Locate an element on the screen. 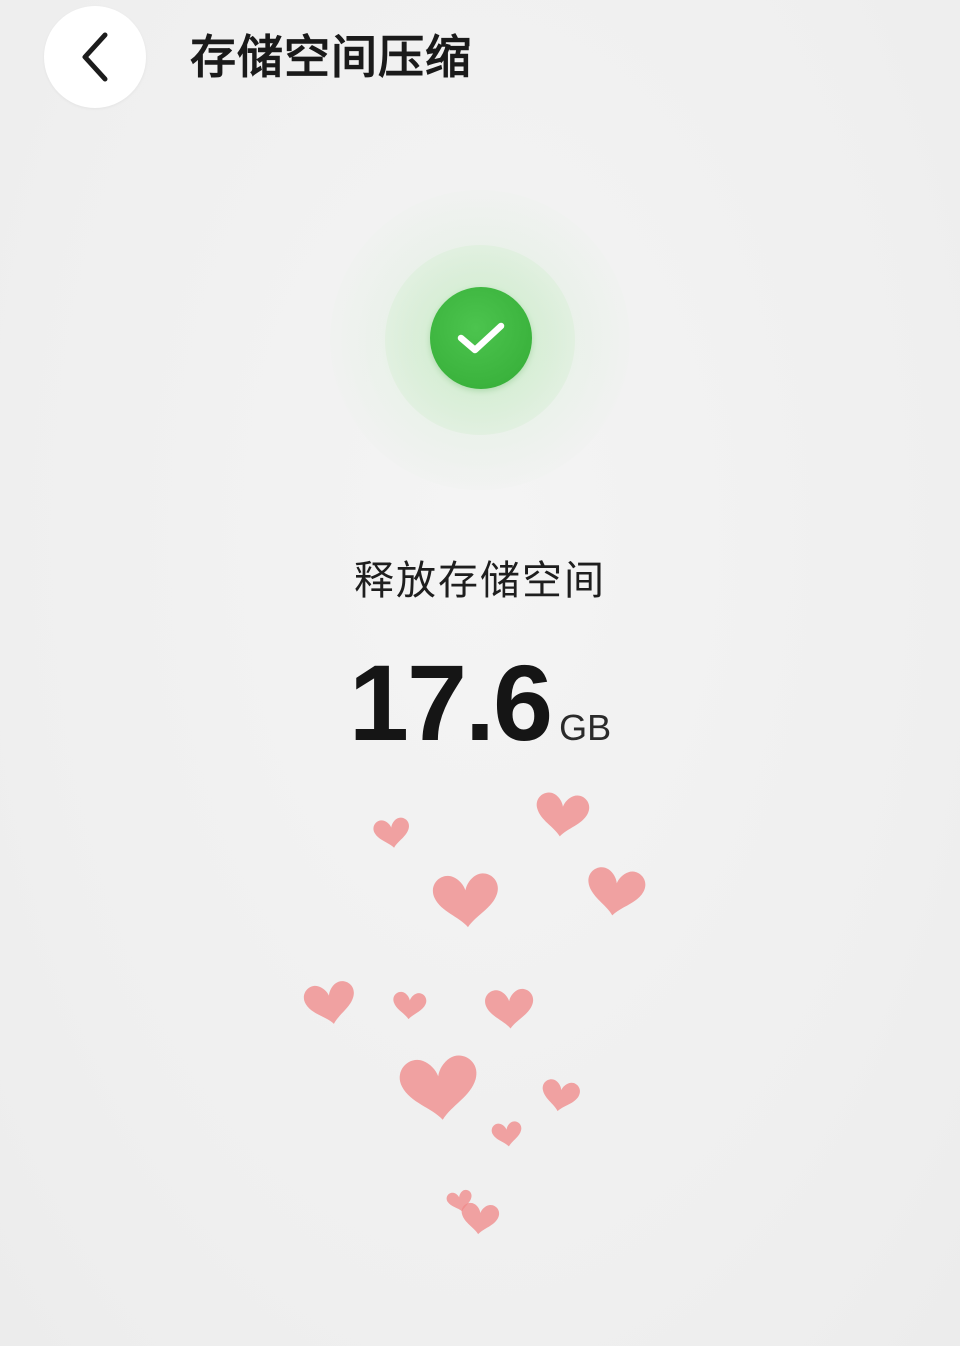 The image size is (960, 1346). checkmark-icon is located at coordinates (481, 338).